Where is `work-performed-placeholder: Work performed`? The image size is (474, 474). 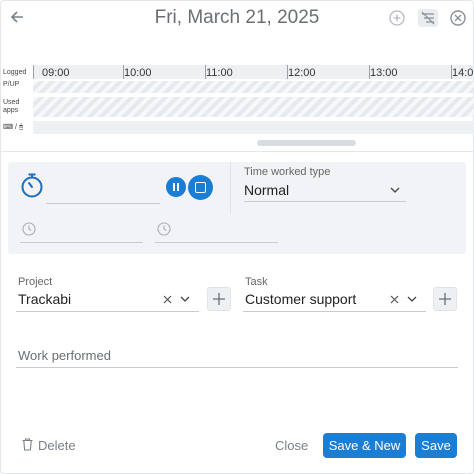
work-performed-placeholder: Work performed is located at coordinates (64, 355).